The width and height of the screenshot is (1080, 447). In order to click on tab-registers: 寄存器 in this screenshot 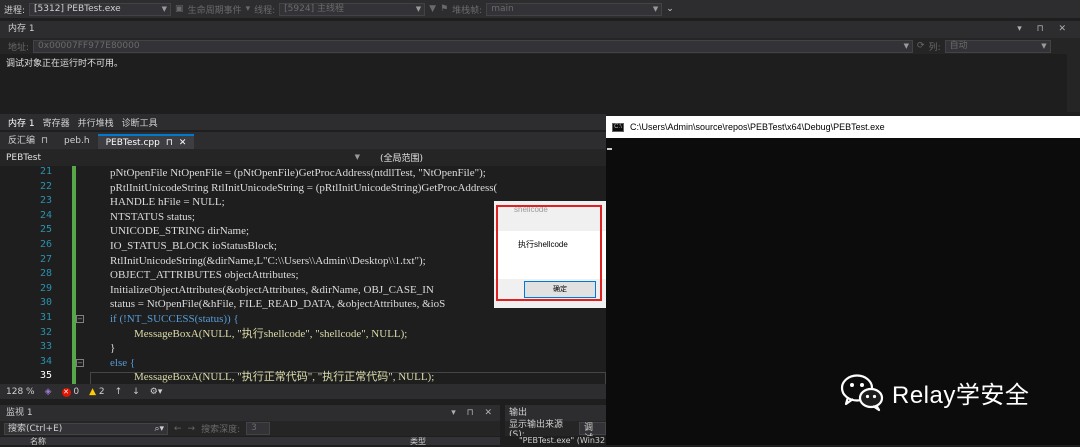, I will do `click(56, 122)`.